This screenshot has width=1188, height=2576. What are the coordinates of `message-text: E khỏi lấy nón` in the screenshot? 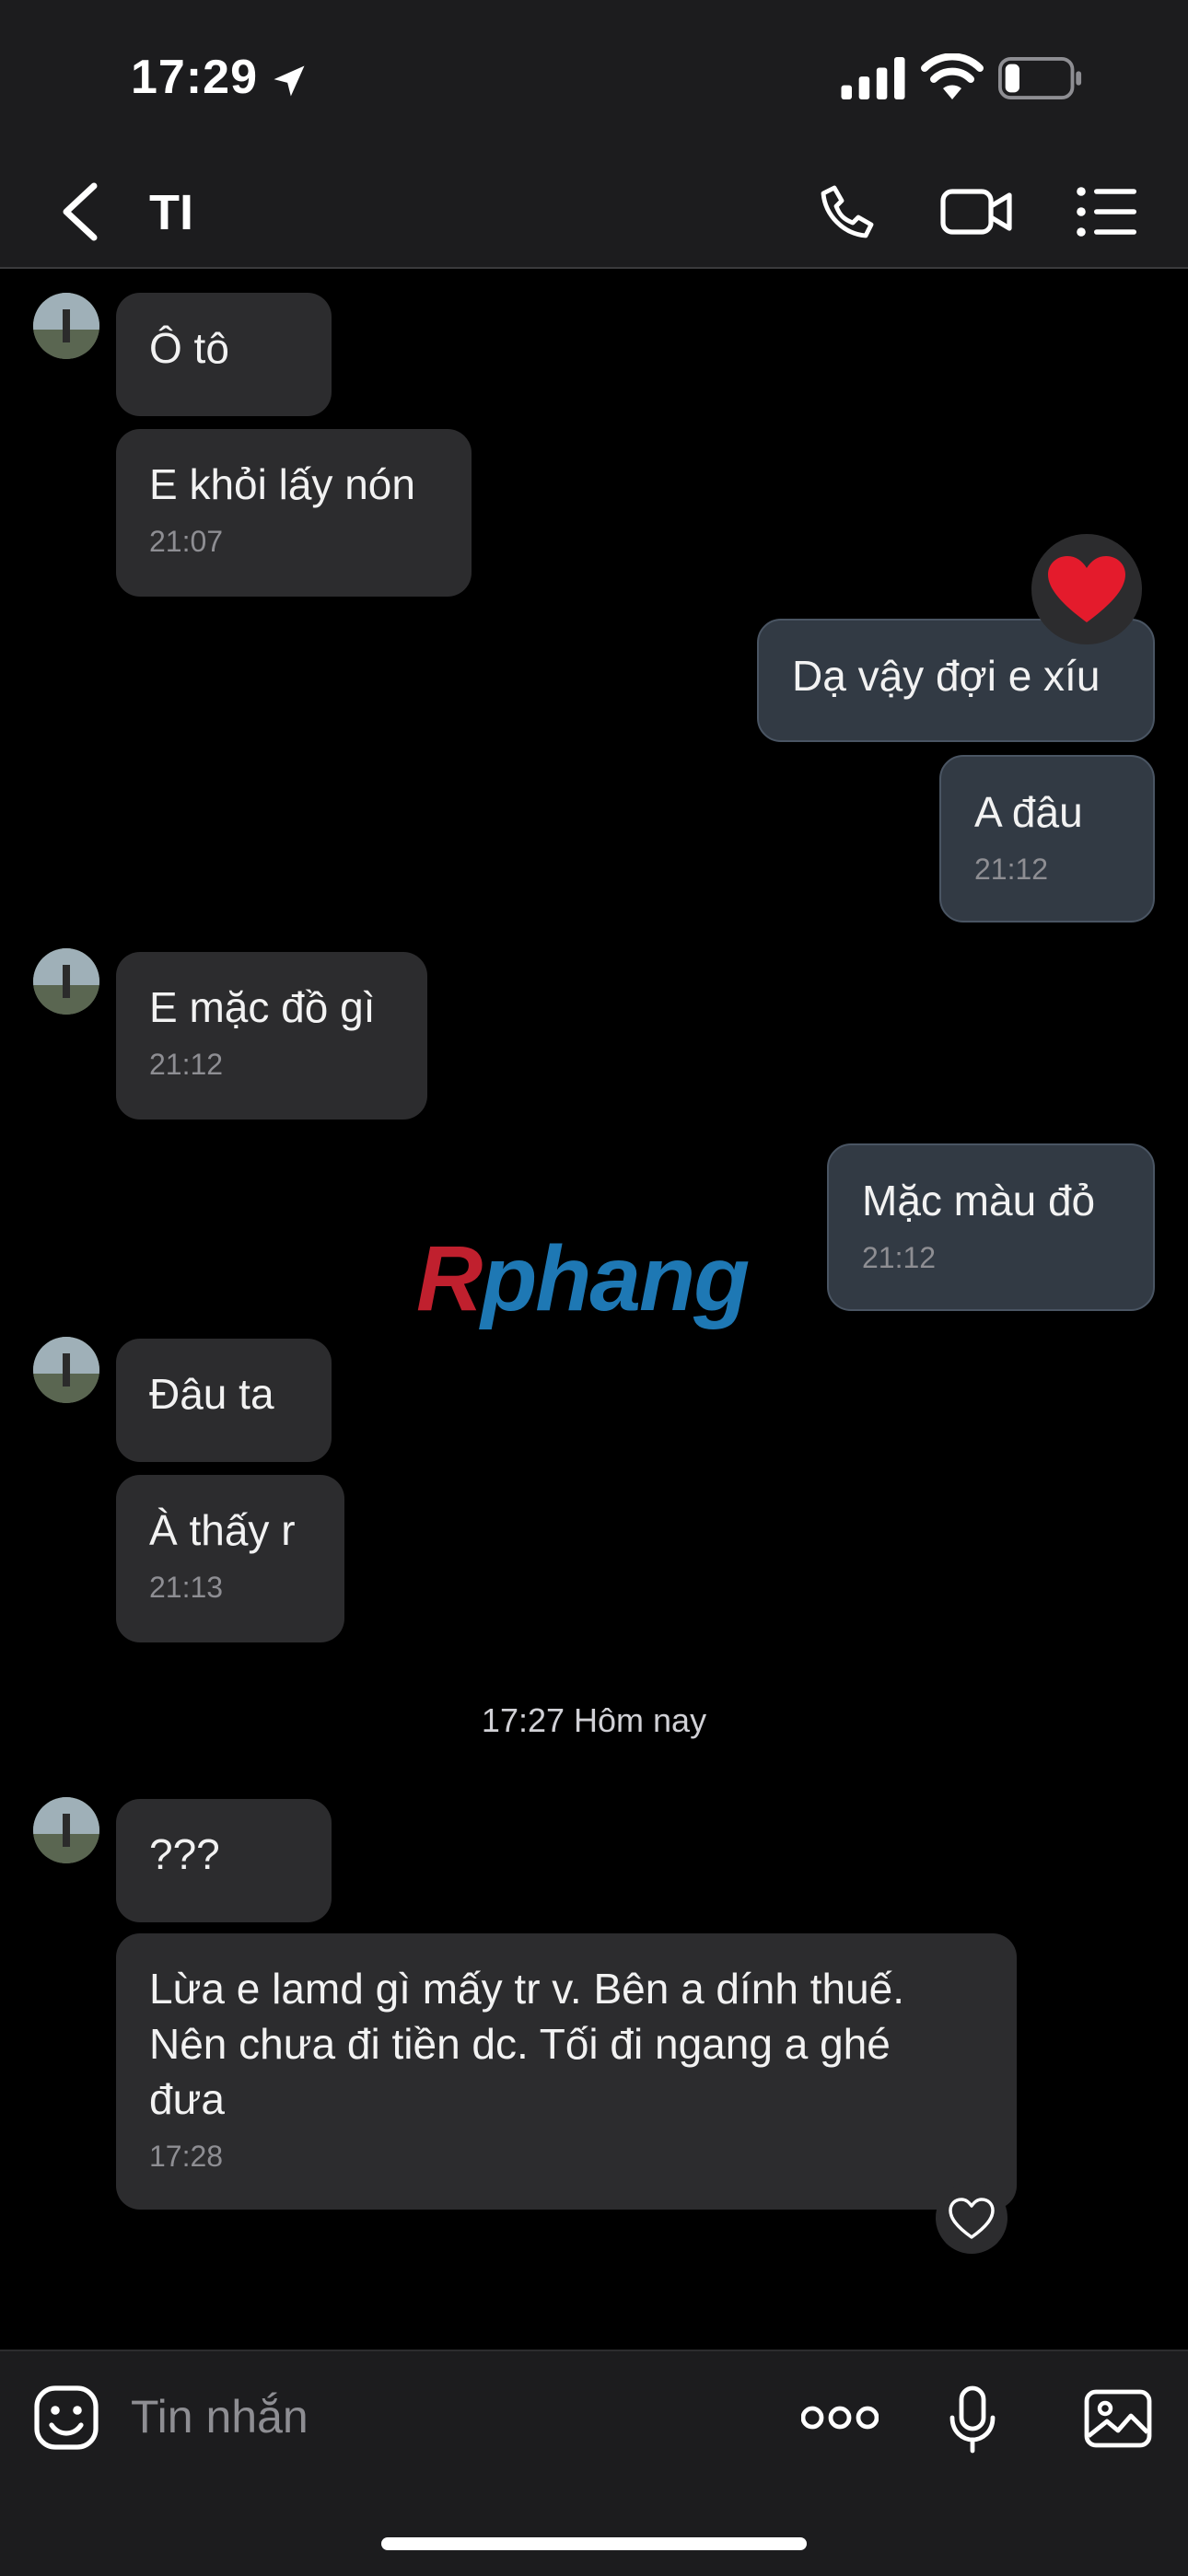 It's located at (282, 484).